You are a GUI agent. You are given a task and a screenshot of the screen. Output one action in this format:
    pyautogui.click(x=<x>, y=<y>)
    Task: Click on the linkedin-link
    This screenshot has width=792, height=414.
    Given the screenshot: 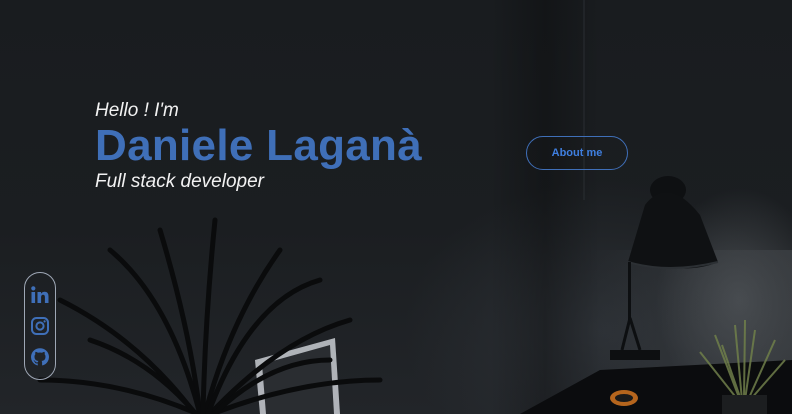 What is the action you would take?
    pyautogui.click(x=40, y=295)
    